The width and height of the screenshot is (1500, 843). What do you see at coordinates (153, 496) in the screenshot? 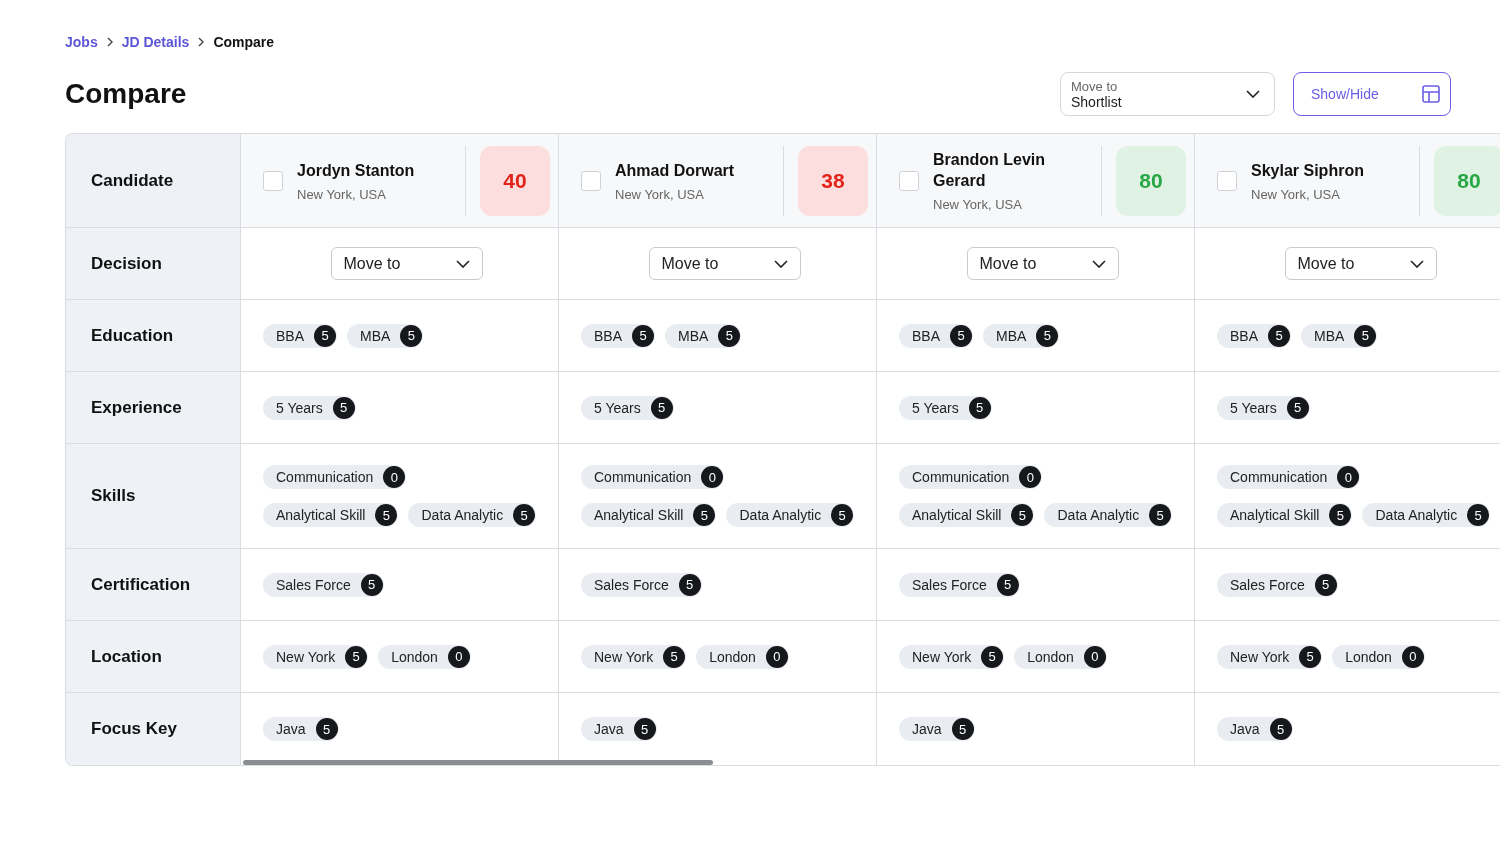
I see `row-label: Skills` at bounding box center [153, 496].